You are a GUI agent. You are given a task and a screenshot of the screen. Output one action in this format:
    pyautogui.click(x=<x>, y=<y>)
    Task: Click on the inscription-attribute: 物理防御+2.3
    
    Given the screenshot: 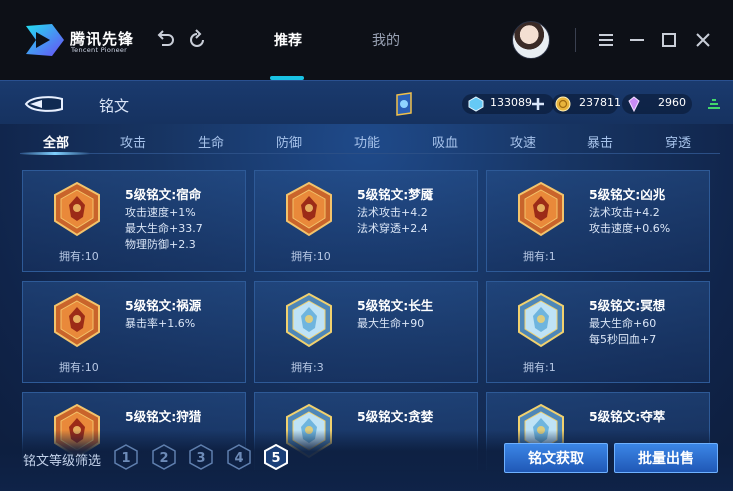 What is the action you would take?
    pyautogui.click(x=160, y=244)
    